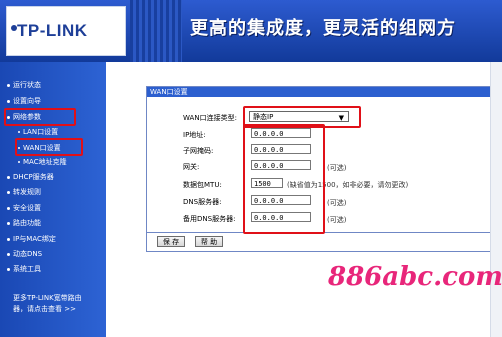 This screenshot has width=502, height=337. Describe the element at coordinates (31, 239) in the screenshot. I see `sidebar-item-ip-mac-binding: IP与MAC绑定` at that location.